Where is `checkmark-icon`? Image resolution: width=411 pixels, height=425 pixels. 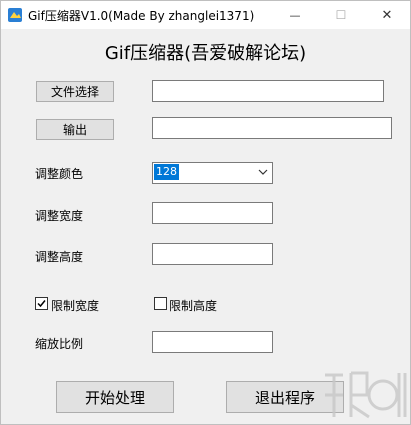
checkmark-icon is located at coordinates (41, 304).